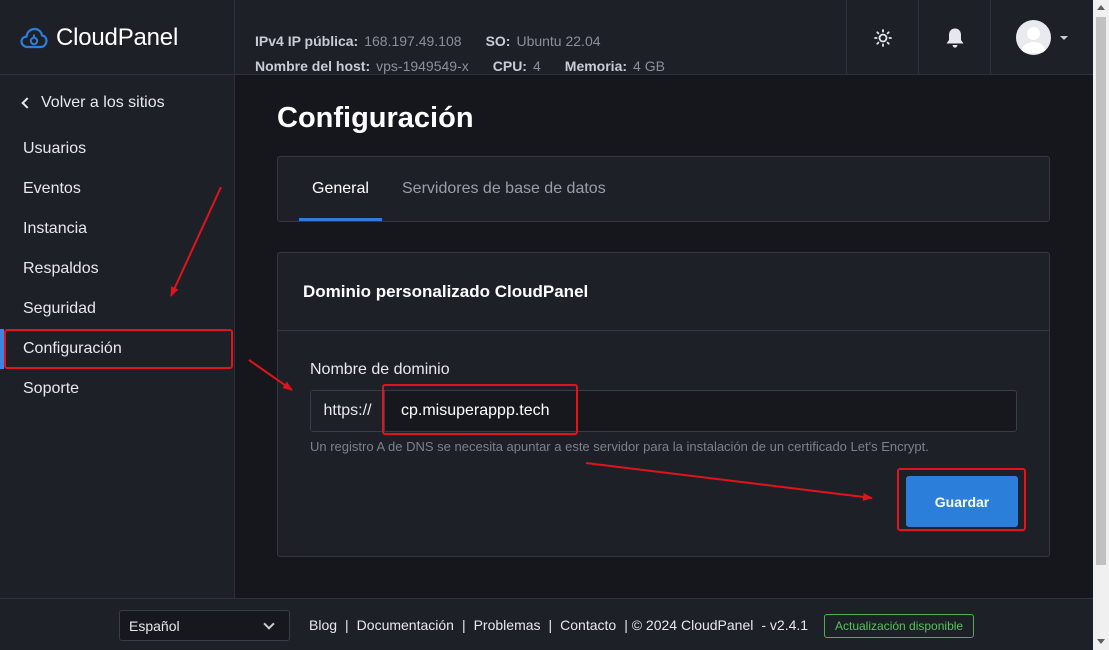 The height and width of the screenshot is (650, 1109). I want to click on sun-icon, so click(882, 37).